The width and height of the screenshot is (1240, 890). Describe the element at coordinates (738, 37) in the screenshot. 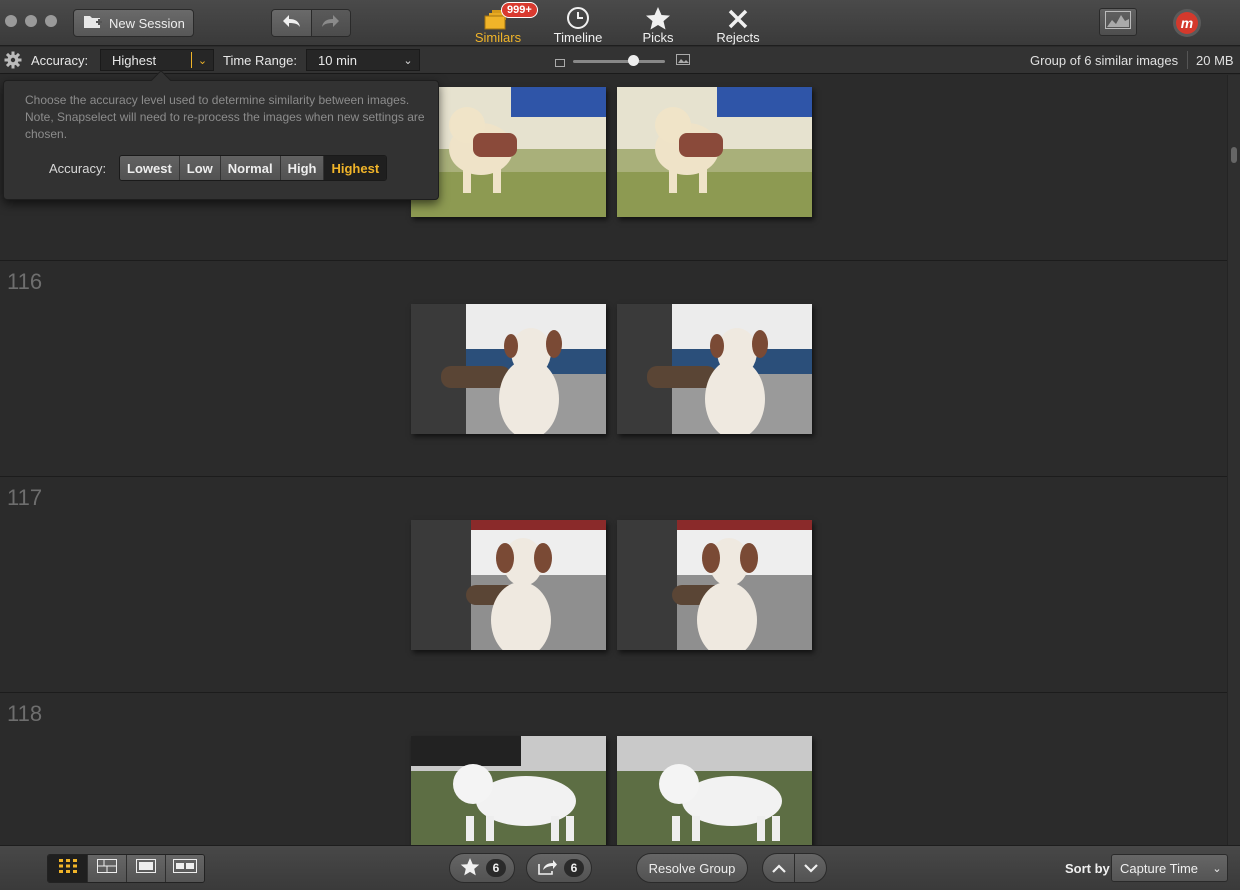

I see `mode-rejects-label: Rejects` at that location.